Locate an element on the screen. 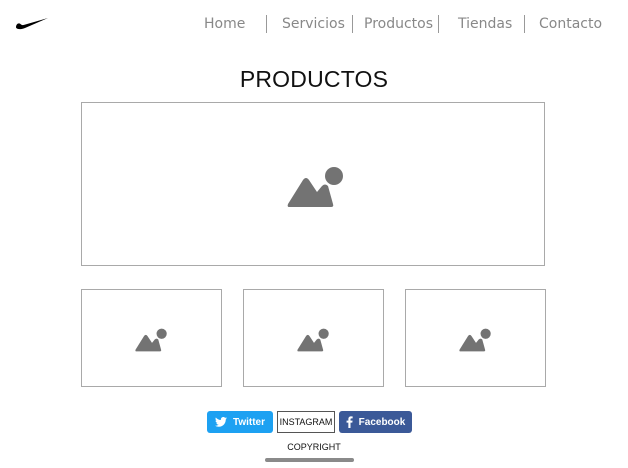 The width and height of the screenshot is (628, 468). facebook-button: Facebook is located at coordinates (375, 422).